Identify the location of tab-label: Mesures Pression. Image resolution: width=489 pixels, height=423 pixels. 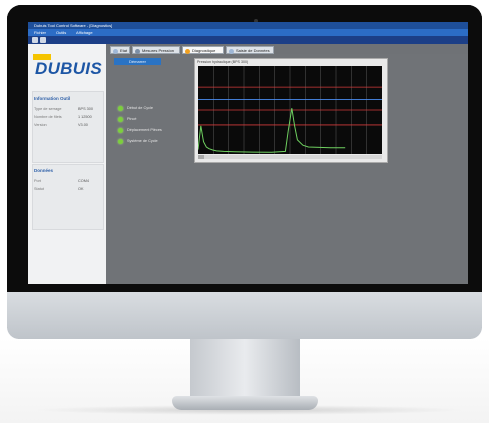
(158, 50).